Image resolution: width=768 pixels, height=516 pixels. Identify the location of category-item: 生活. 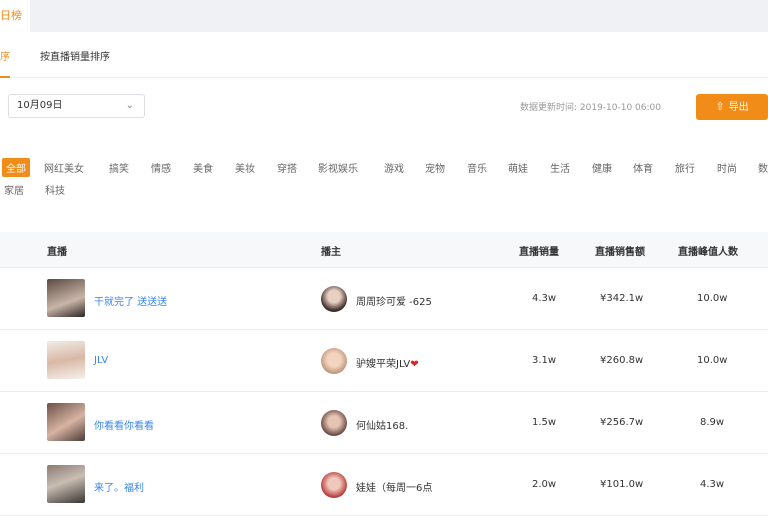
(560, 167).